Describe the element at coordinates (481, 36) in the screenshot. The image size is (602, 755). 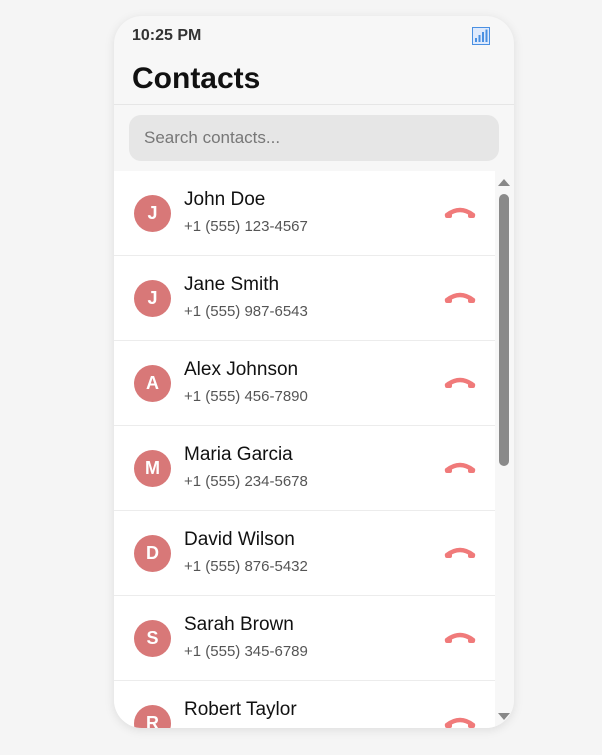
I see `signal-icon` at that location.